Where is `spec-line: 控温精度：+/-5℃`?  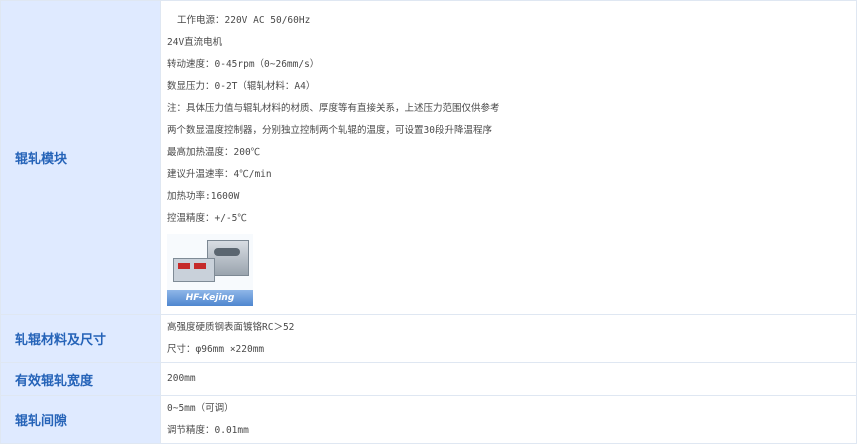
spec-line: 控温精度：+/-5℃ is located at coordinates (207, 218).